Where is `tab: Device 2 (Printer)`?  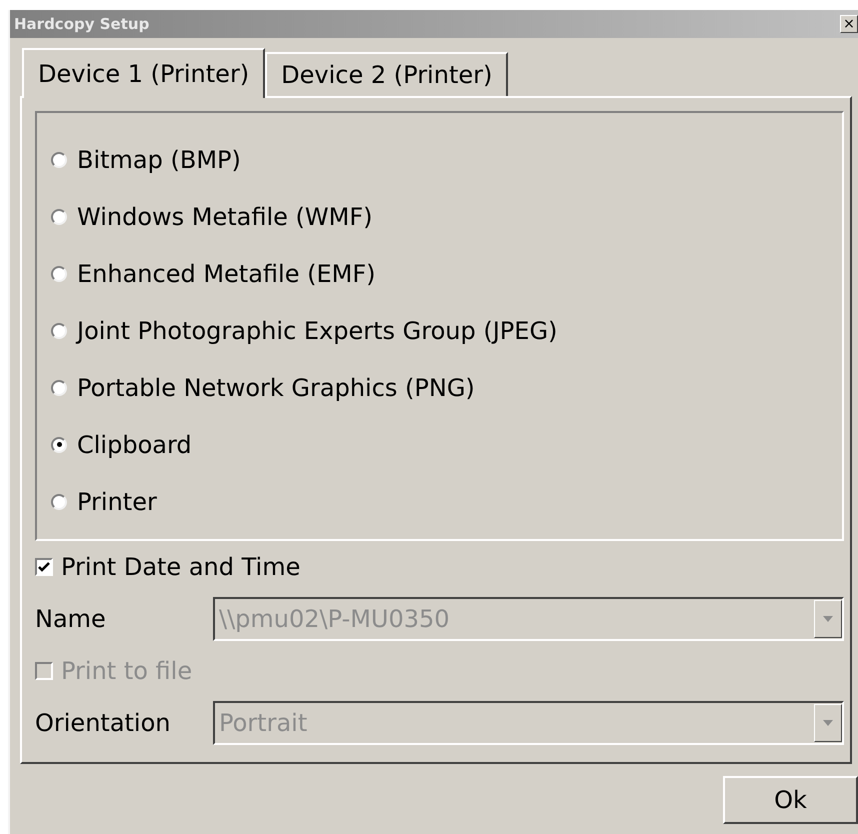
tab: Device 2 (Printer) is located at coordinates (386, 74).